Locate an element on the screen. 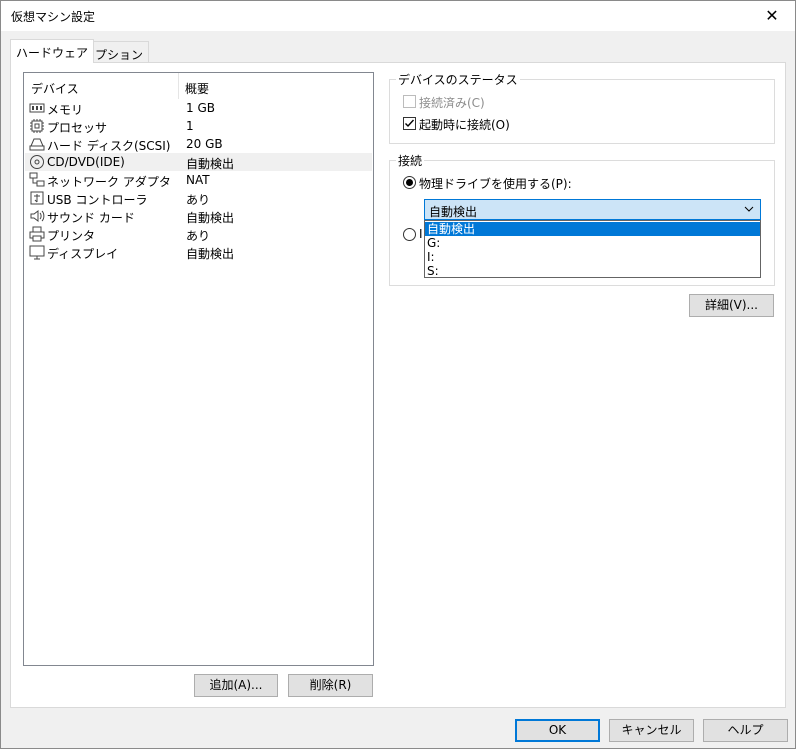 This screenshot has height=749, width=796. device-row-sound-card: サウンド カード 自動検出 is located at coordinates (198, 216).